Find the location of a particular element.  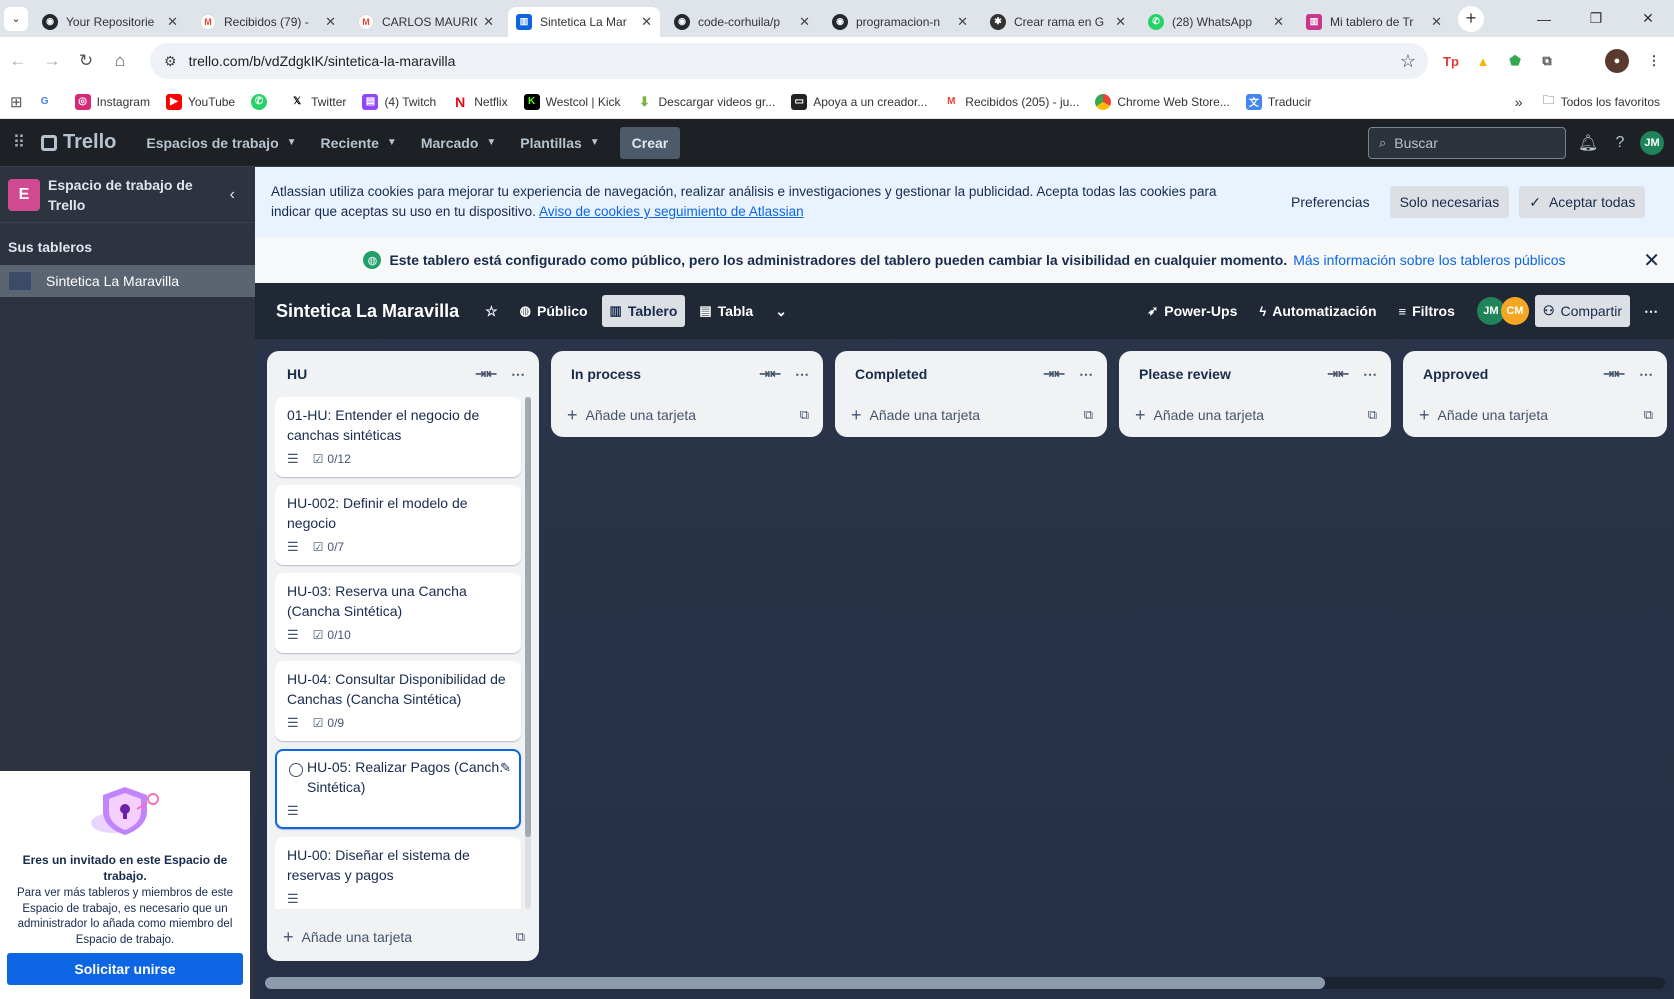

list-header: HU ⇥⇤ ⋯ is located at coordinates (403, 374).